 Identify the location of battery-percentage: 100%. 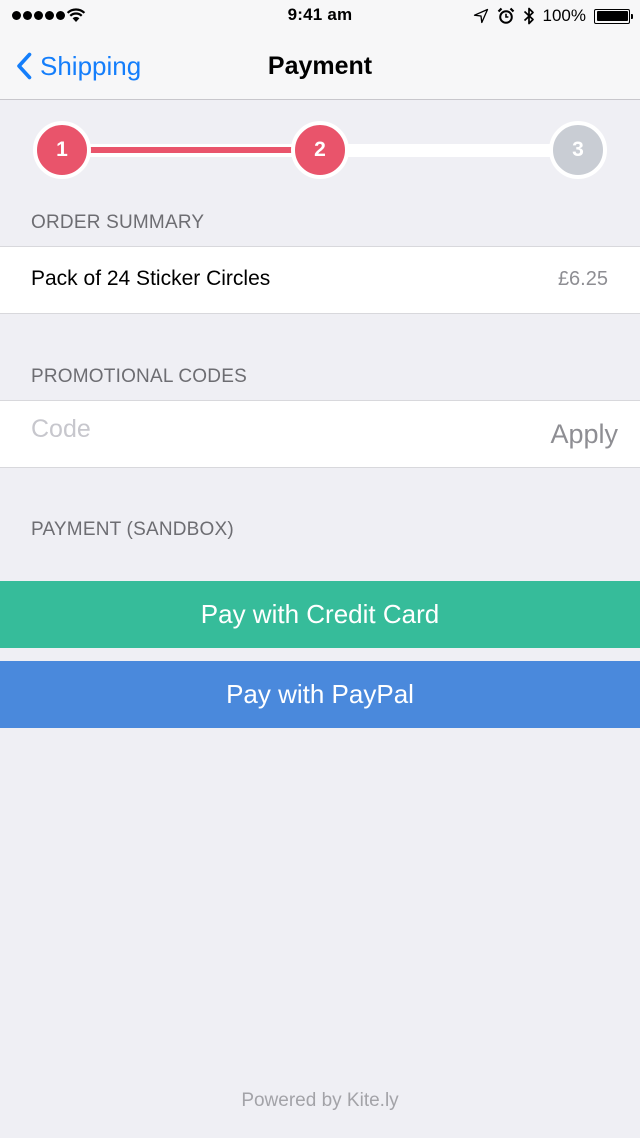
(564, 15).